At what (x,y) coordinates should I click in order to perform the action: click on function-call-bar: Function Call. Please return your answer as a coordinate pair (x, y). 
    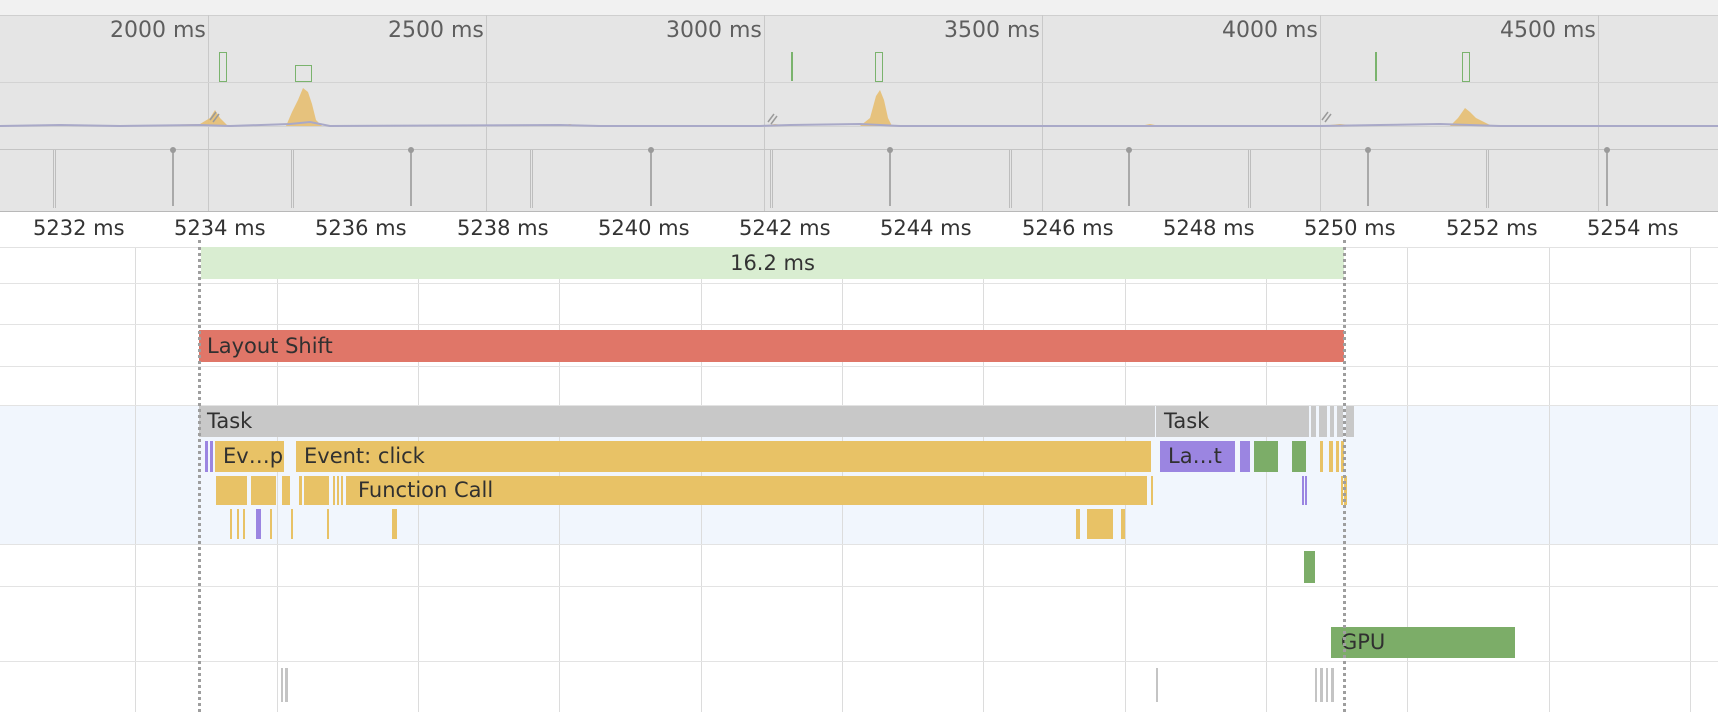
    Looking at the image, I should click on (746, 490).